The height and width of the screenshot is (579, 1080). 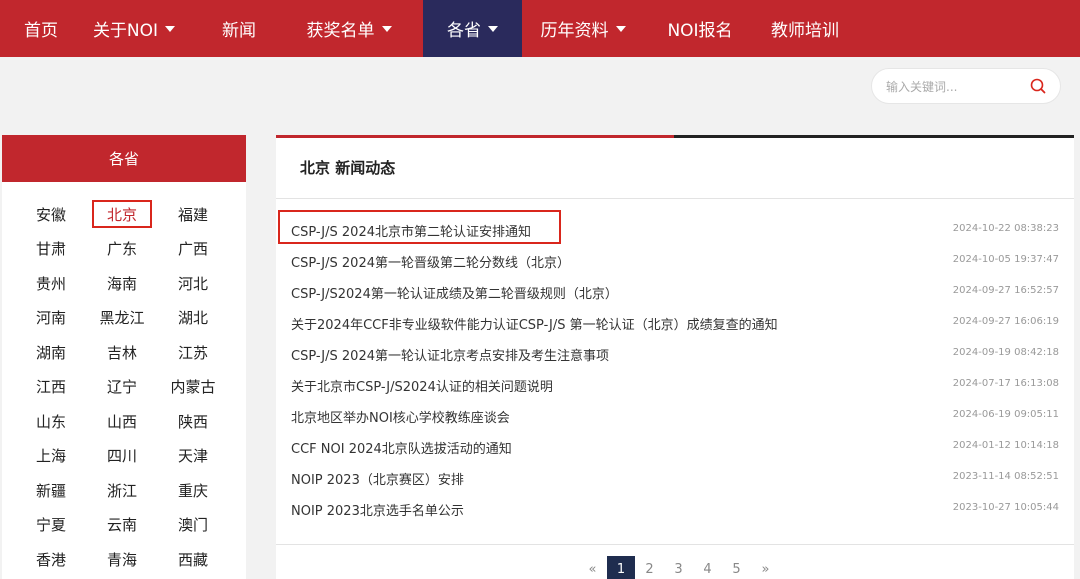 I want to click on nav-item-label: 新闻, so click(x=239, y=31).